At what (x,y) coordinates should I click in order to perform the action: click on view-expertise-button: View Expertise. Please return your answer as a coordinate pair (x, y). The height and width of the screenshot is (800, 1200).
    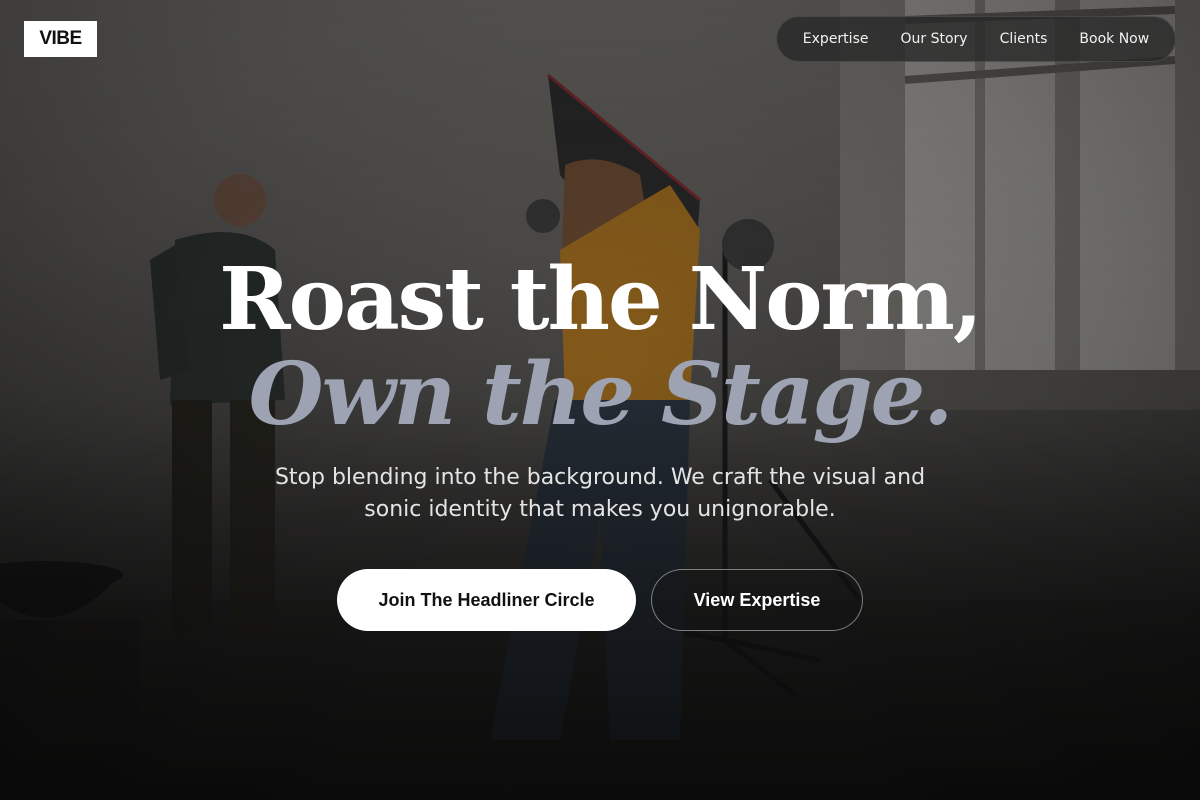
    Looking at the image, I should click on (757, 600).